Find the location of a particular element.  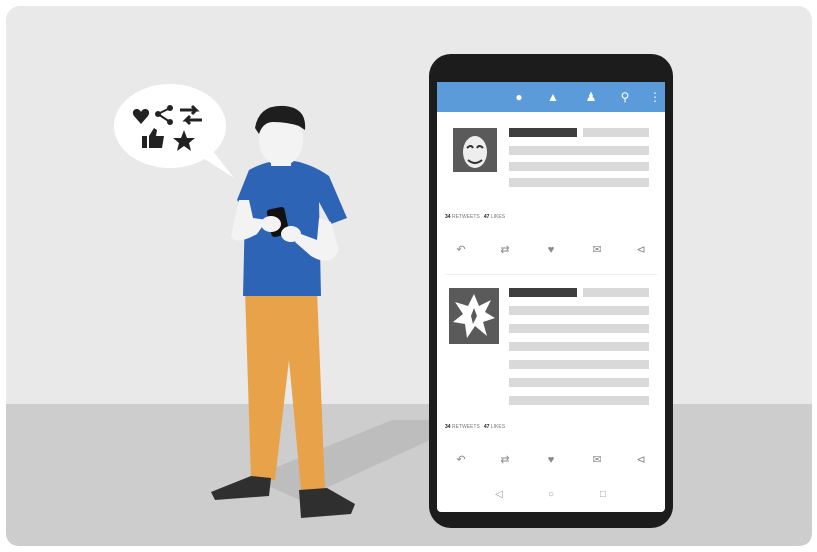

home-icon: ○ is located at coordinates (551, 495).